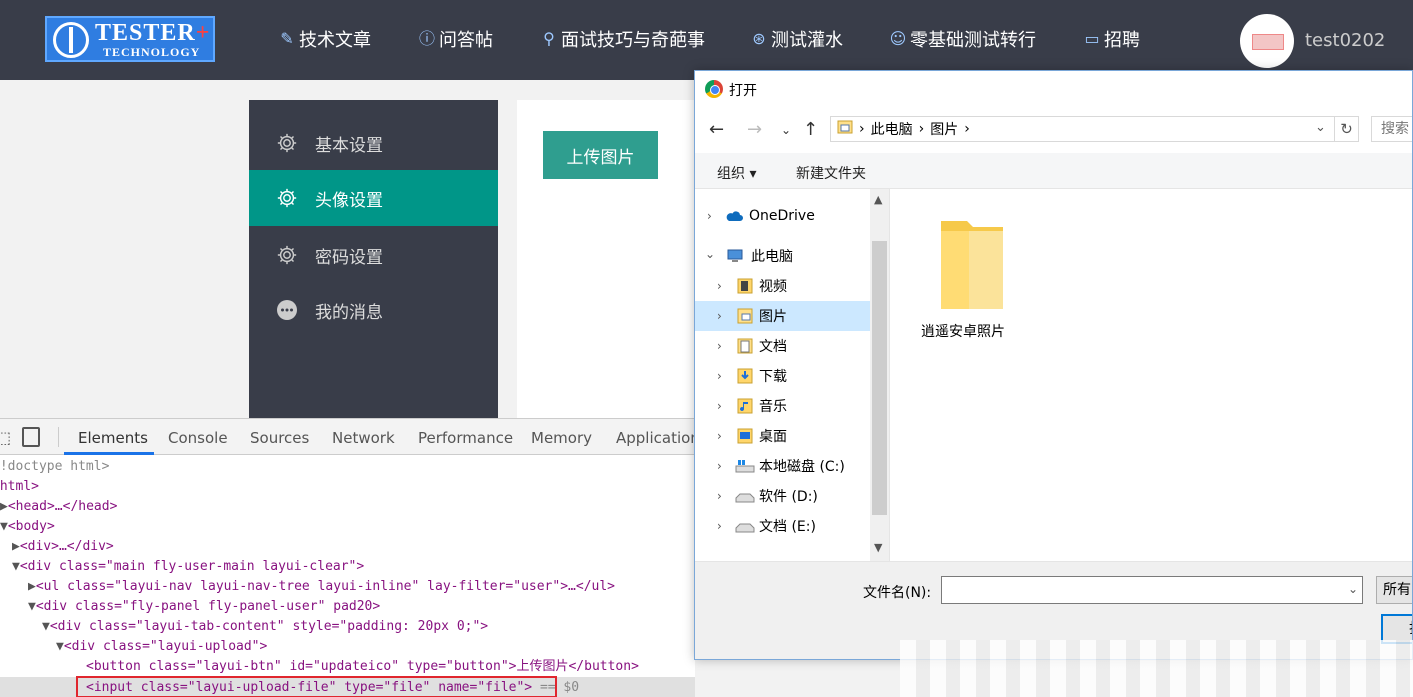 The width and height of the screenshot is (1413, 697). Describe the element at coordinates (465, 438) in the screenshot. I see `tab-performance: Performance` at that location.